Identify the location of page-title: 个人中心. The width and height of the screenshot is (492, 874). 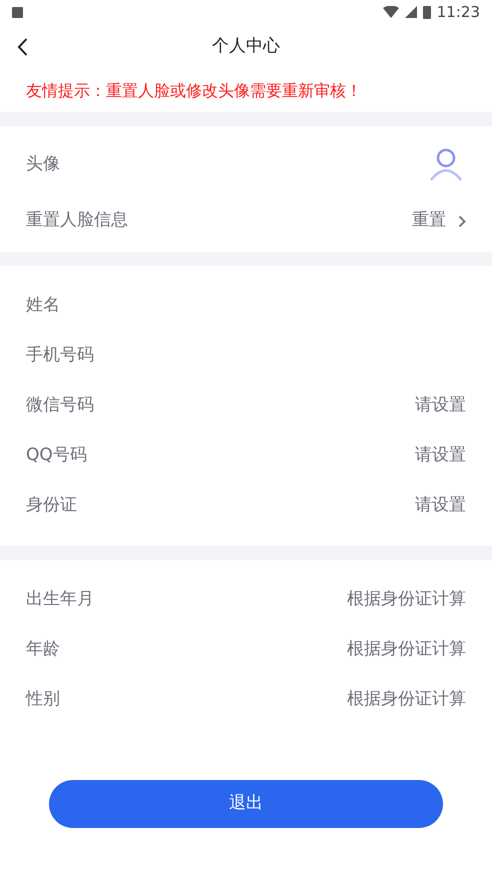
(246, 46).